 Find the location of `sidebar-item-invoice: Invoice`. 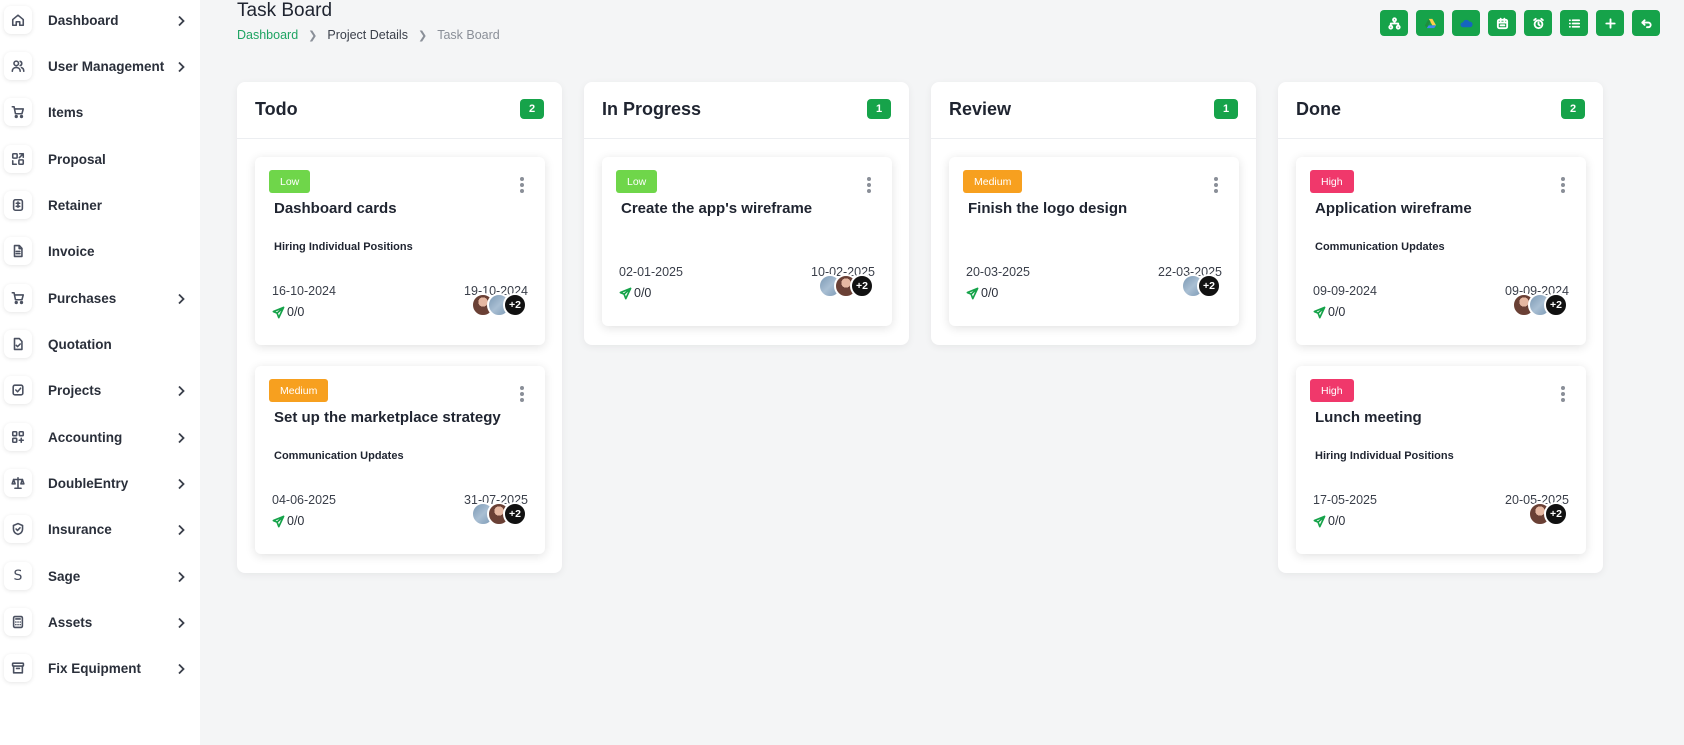

sidebar-item-invoice: Invoice is located at coordinates (100, 251).